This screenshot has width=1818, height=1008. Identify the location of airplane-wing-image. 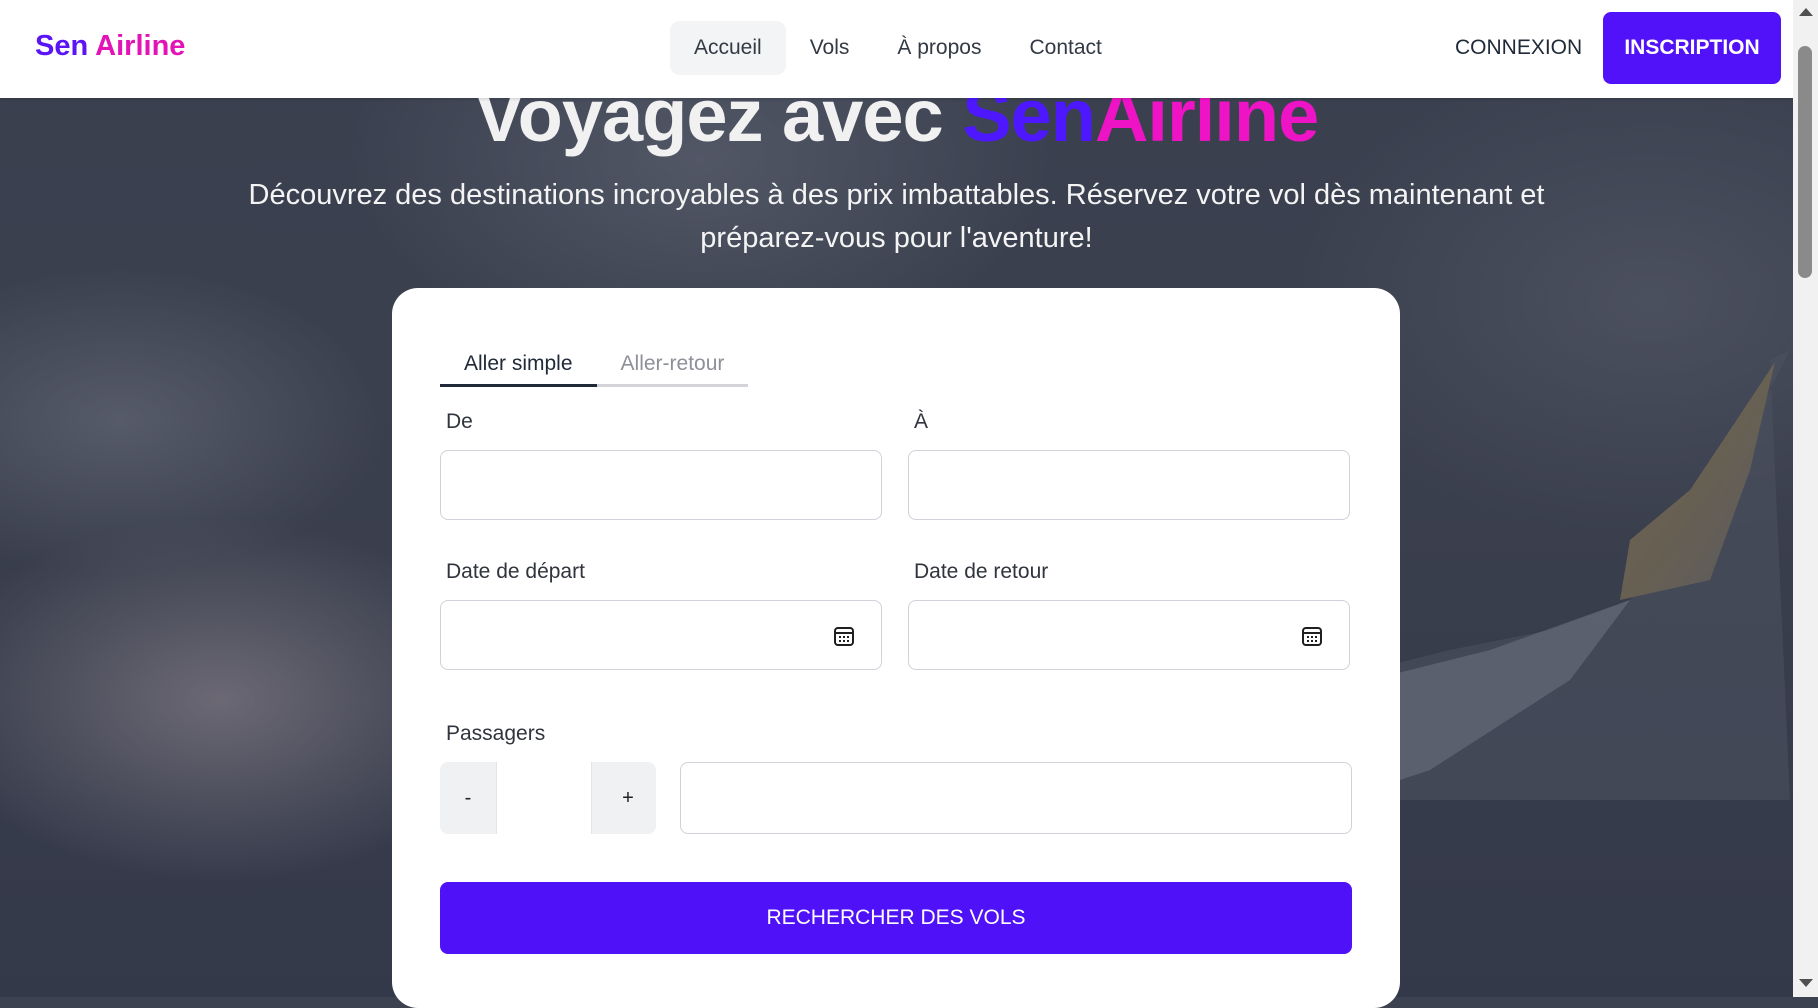
(1580, 575).